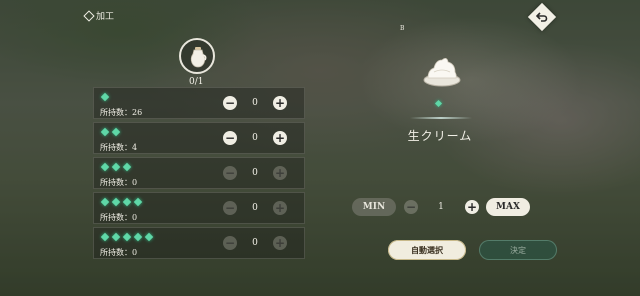 The image size is (640, 296). Describe the element at coordinates (196, 82) in the screenshot. I see `material-count: 0/1` at that location.